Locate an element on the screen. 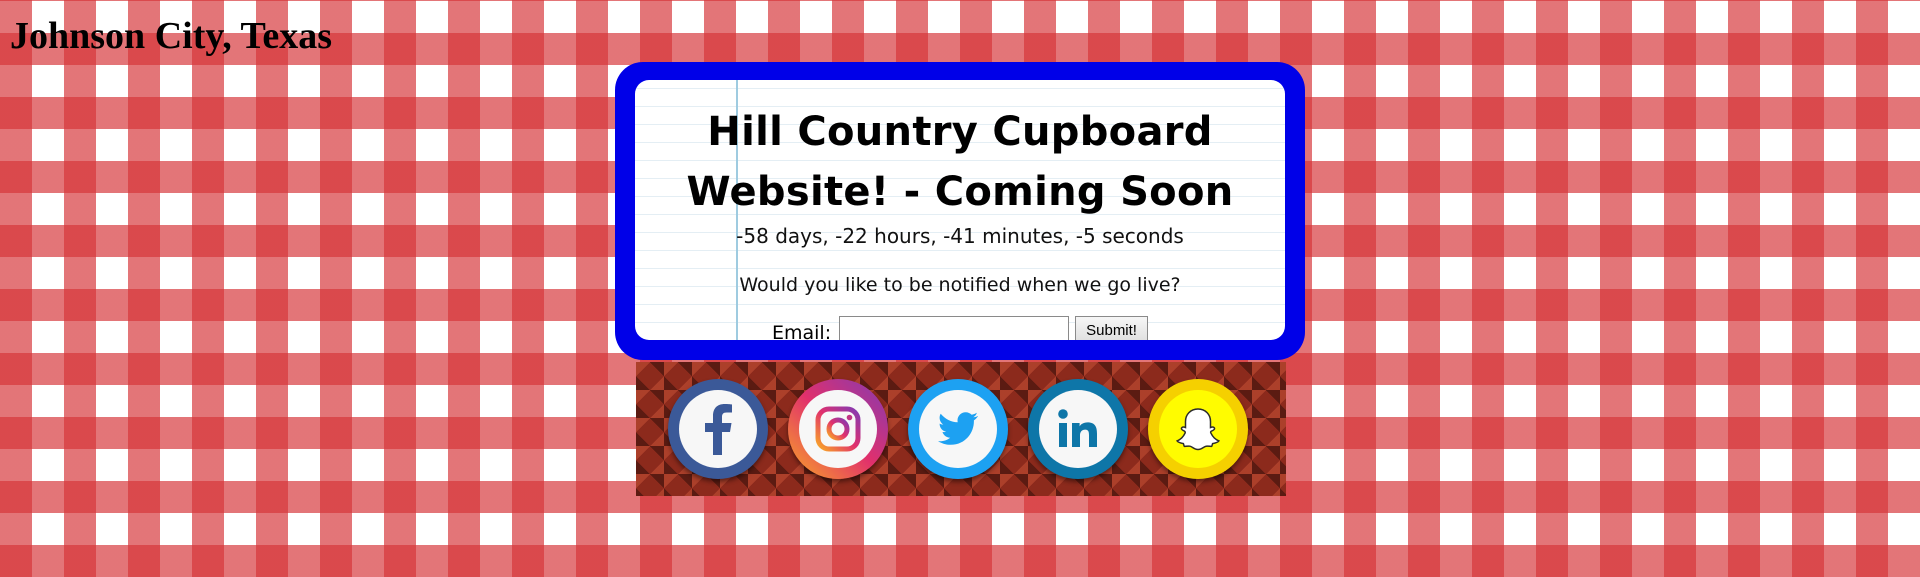  facebook-icon is located at coordinates (718, 429).